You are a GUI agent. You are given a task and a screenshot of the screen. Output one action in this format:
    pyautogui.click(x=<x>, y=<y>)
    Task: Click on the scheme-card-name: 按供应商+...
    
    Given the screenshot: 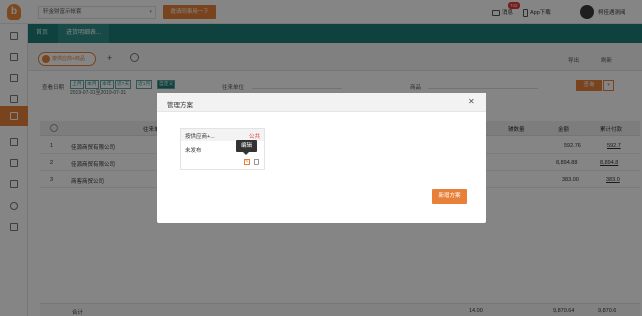 What is the action you would take?
    pyautogui.click(x=200, y=137)
    